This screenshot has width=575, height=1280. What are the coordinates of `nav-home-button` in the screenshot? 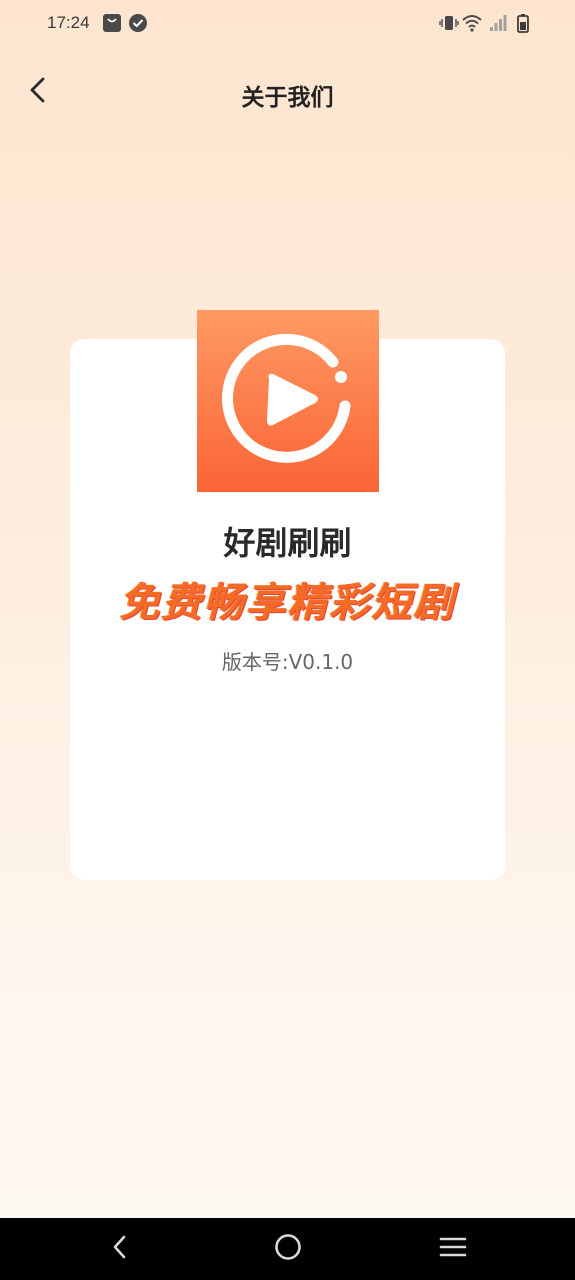 It's located at (288, 1249).